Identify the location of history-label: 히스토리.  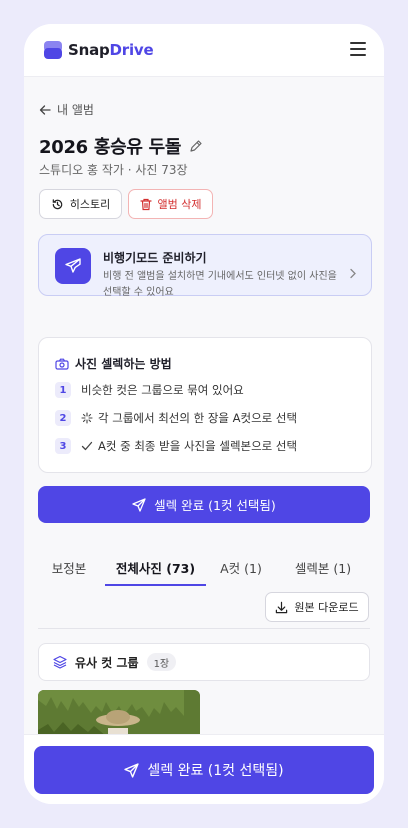
(90, 204).